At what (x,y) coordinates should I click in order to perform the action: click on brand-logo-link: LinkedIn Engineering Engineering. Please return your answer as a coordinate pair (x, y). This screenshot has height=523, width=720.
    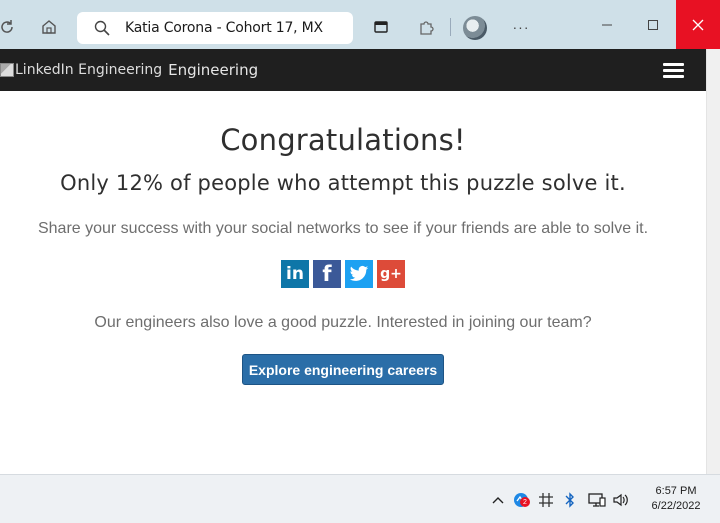
    Looking at the image, I should click on (129, 70).